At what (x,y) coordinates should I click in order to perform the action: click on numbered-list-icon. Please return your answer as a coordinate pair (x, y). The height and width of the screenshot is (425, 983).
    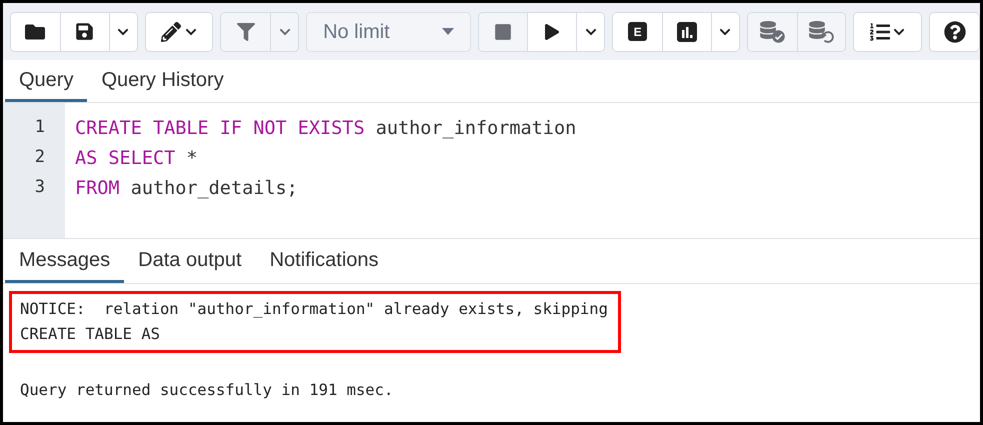
    Looking at the image, I should click on (880, 32).